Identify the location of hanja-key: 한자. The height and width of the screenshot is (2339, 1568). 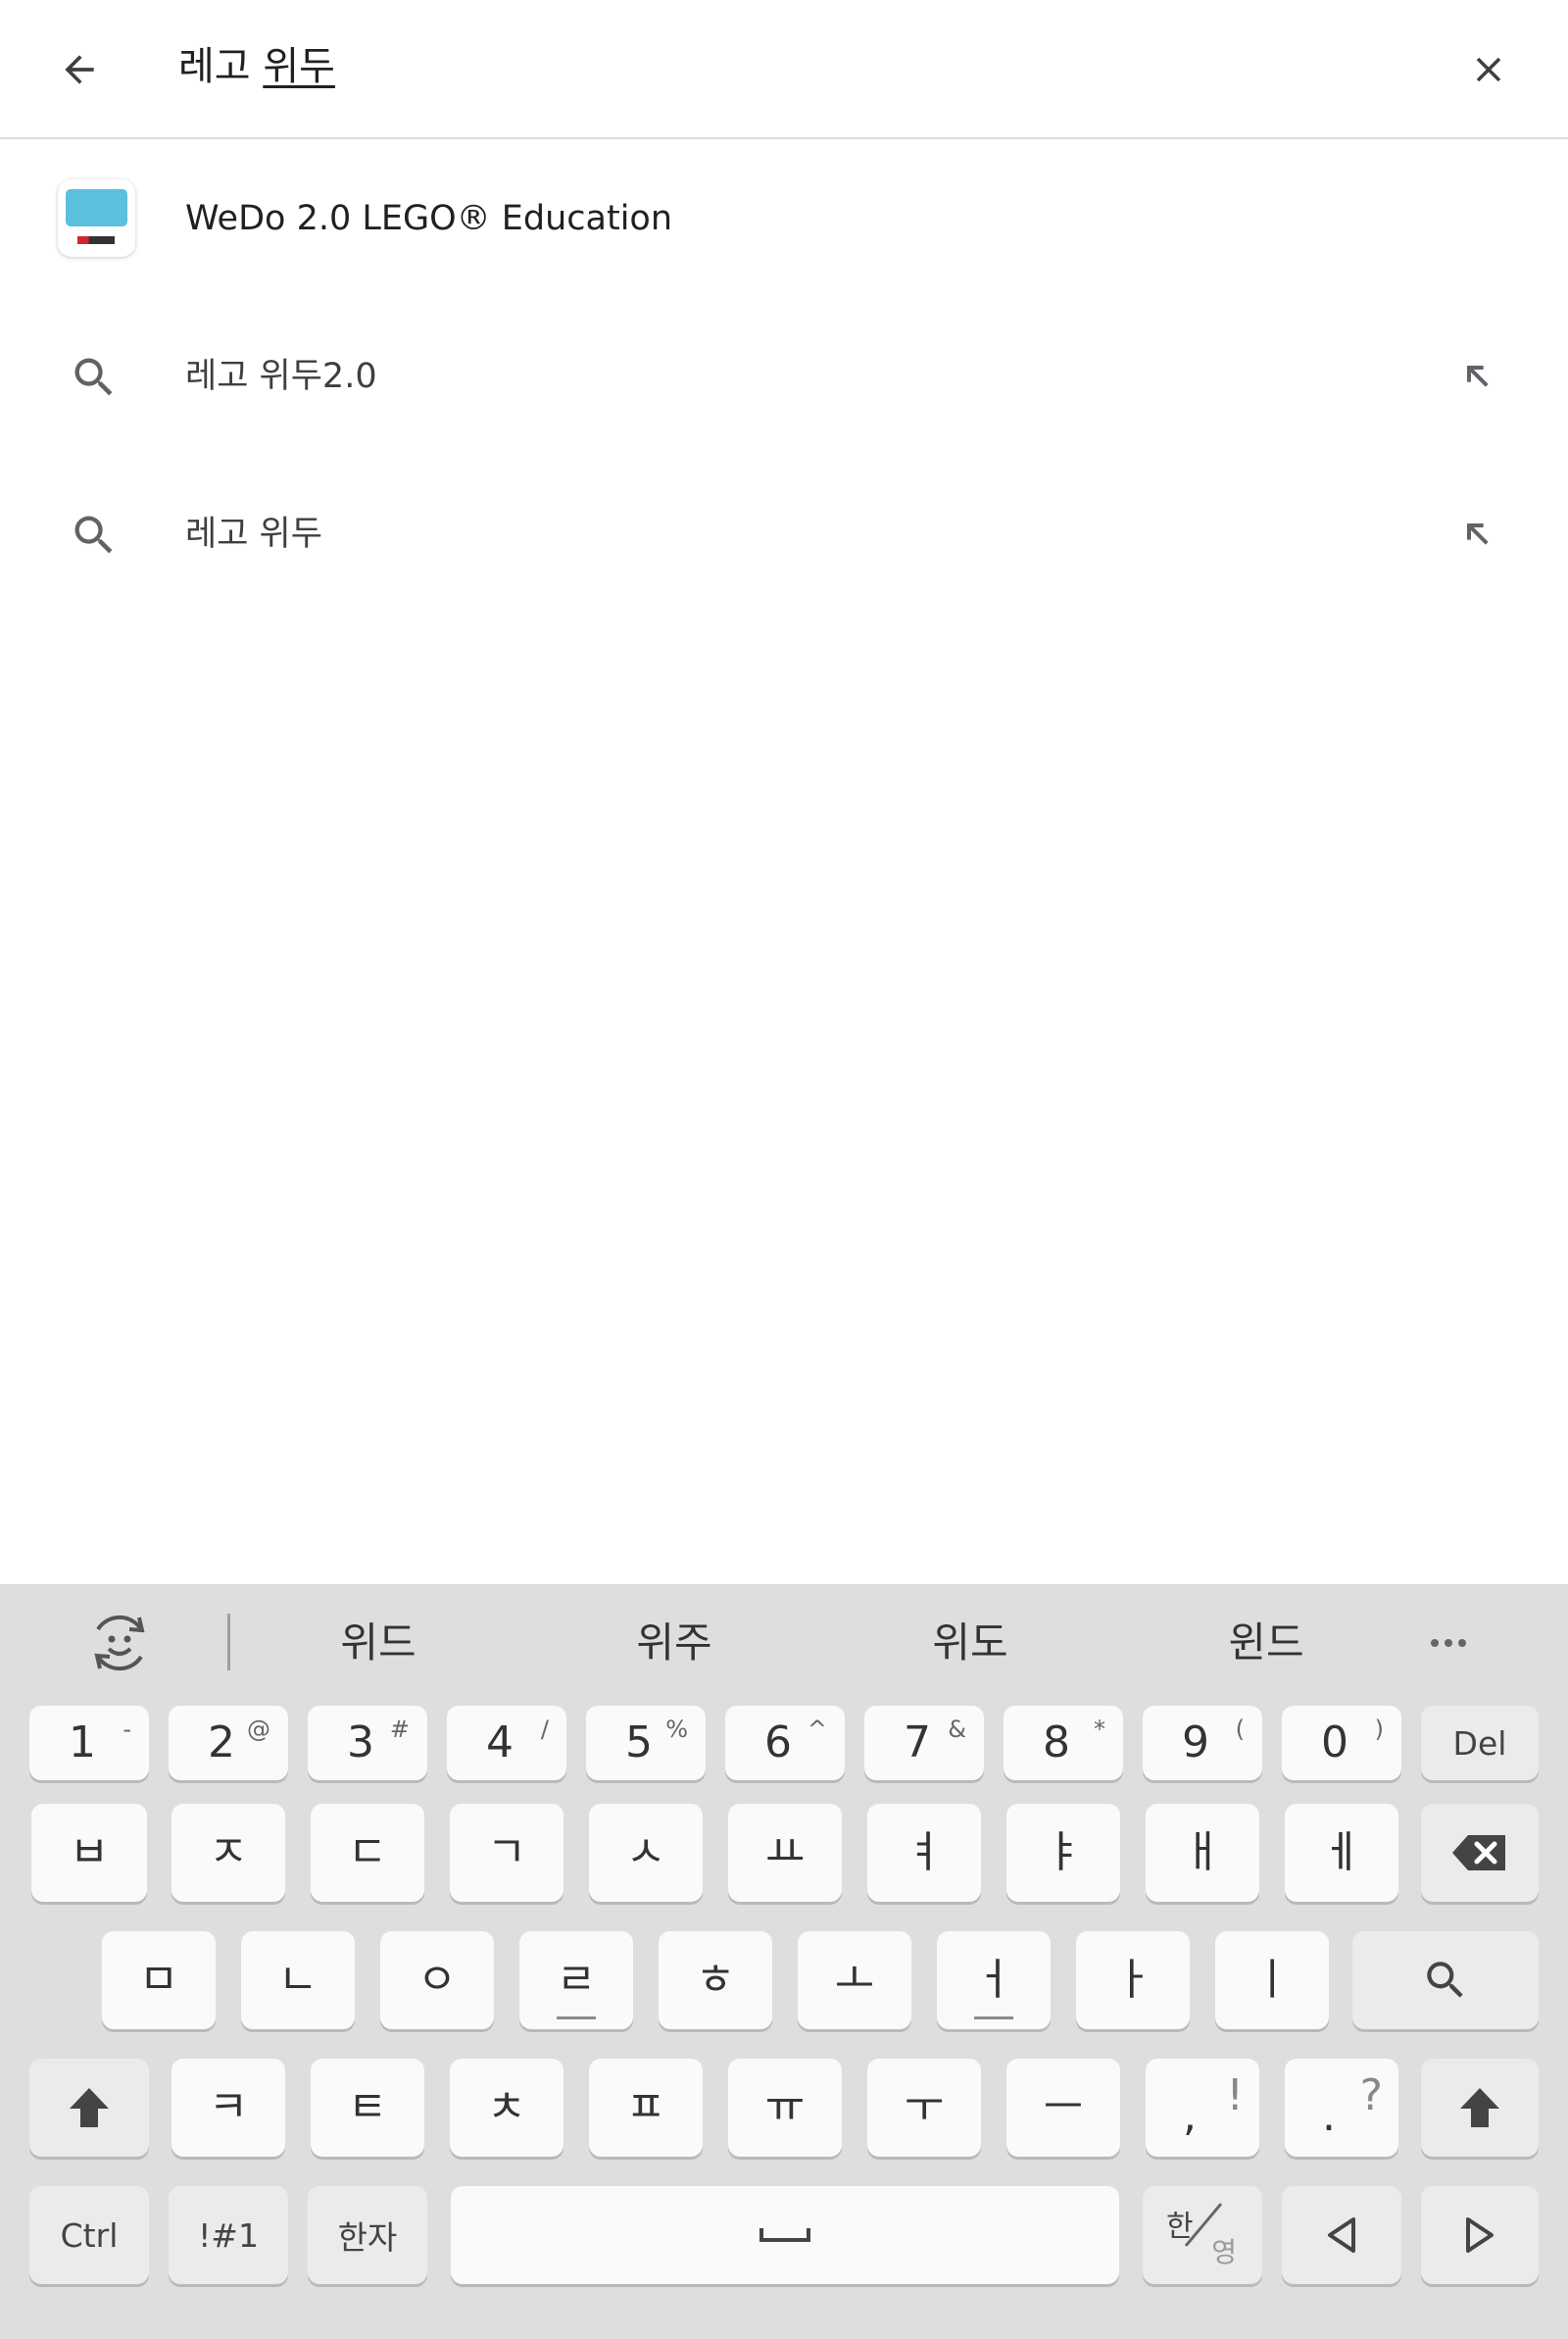
(367, 2235).